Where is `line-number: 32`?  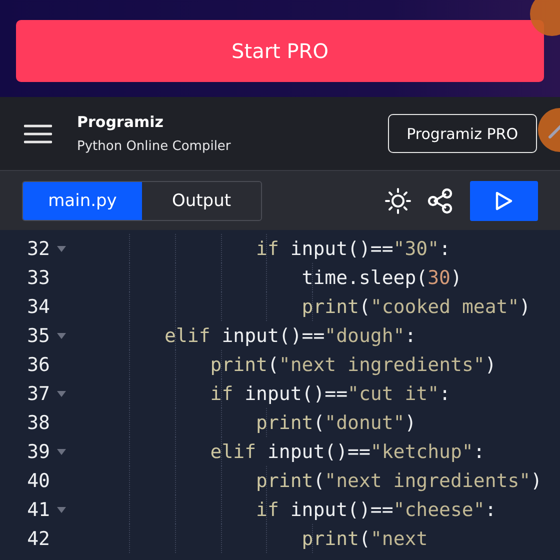
line-number: 32 is located at coordinates (38, 249).